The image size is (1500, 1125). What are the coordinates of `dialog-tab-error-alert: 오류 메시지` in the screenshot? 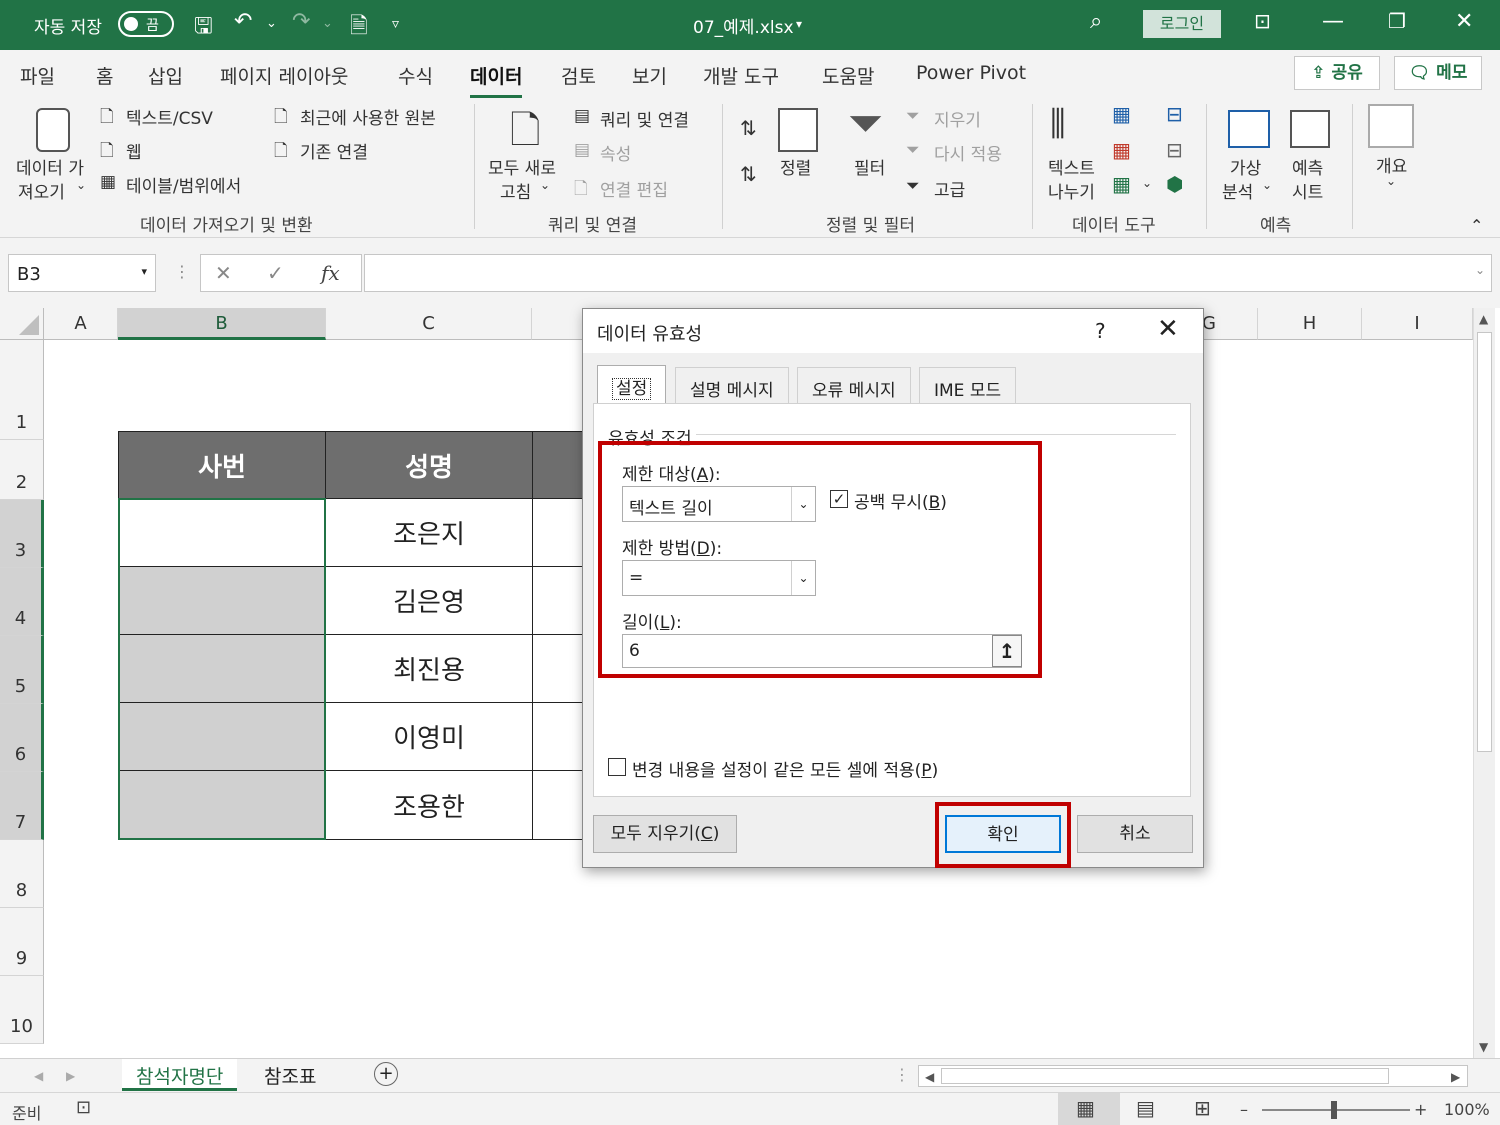 It's located at (854, 385).